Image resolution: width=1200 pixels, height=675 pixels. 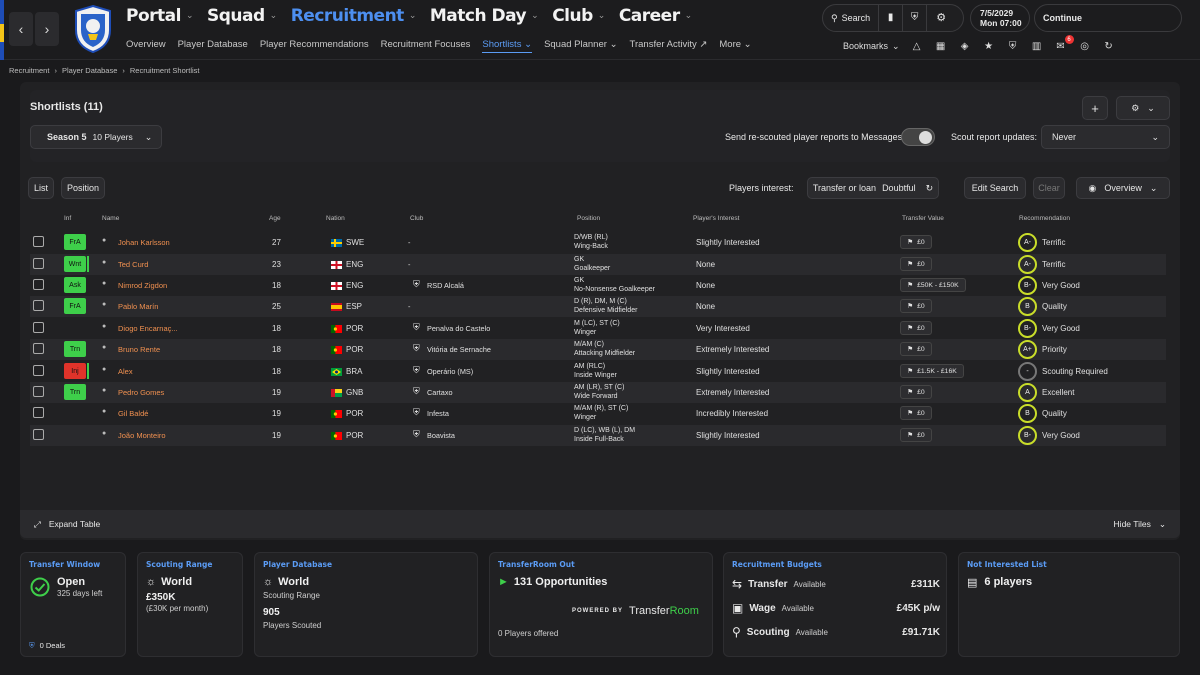 I want to click on expand-table-button: ⤢ Expand Table, so click(x=67, y=524).